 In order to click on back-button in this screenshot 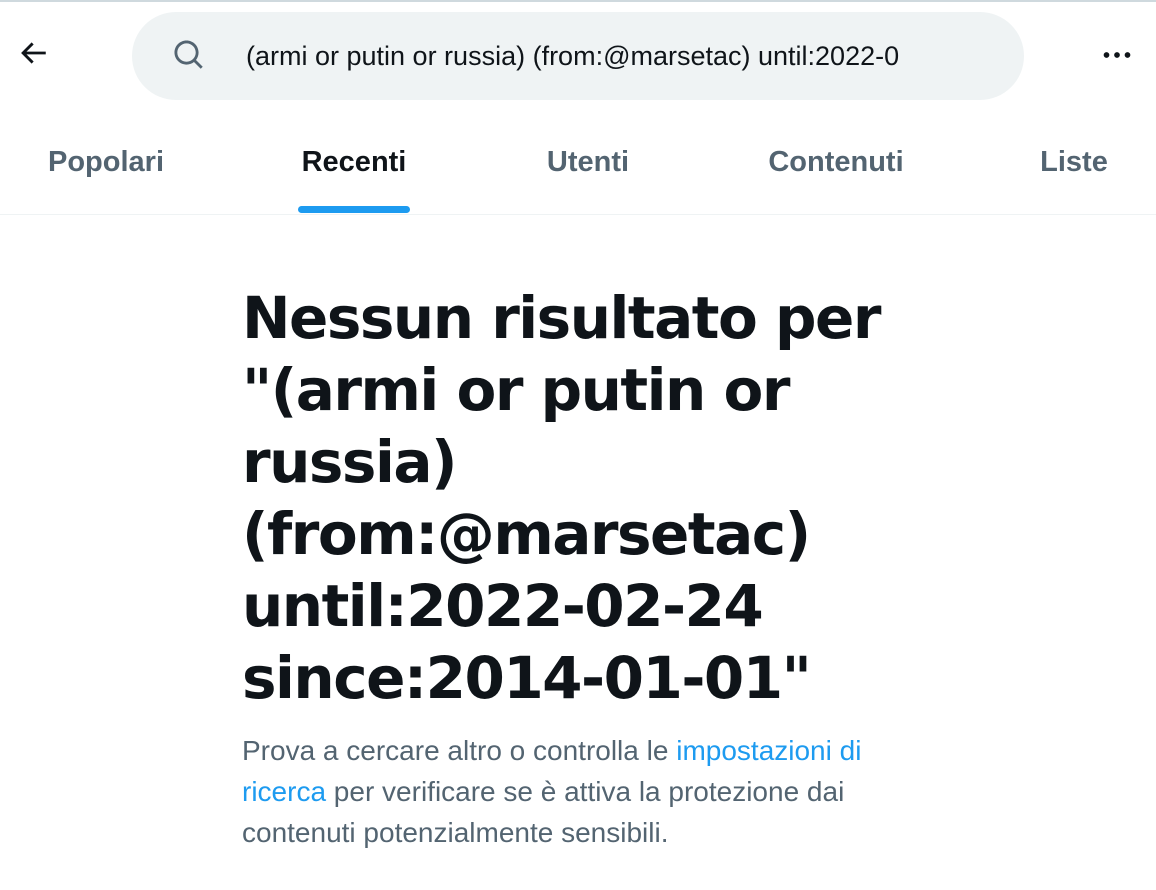, I will do `click(33, 53)`.